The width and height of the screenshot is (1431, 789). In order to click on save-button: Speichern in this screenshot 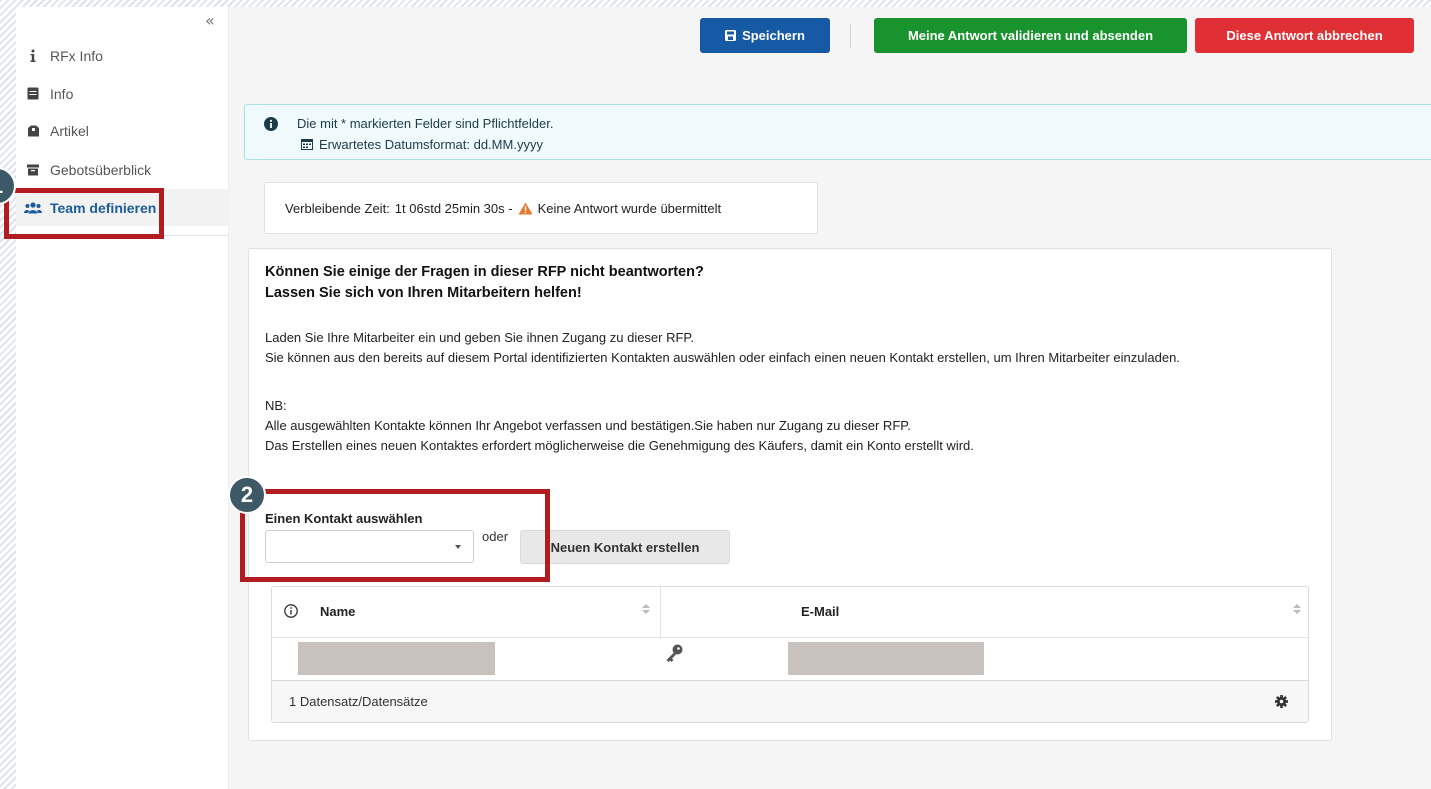, I will do `click(765, 35)`.